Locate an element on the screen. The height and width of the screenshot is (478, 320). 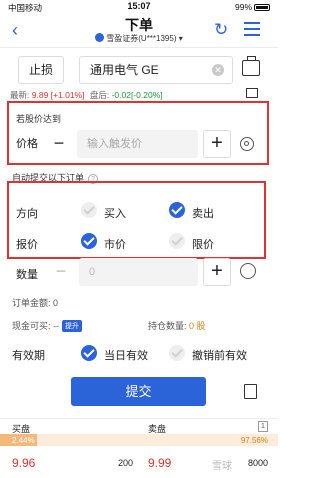
watermark: 雪球 is located at coordinates (222, 466).